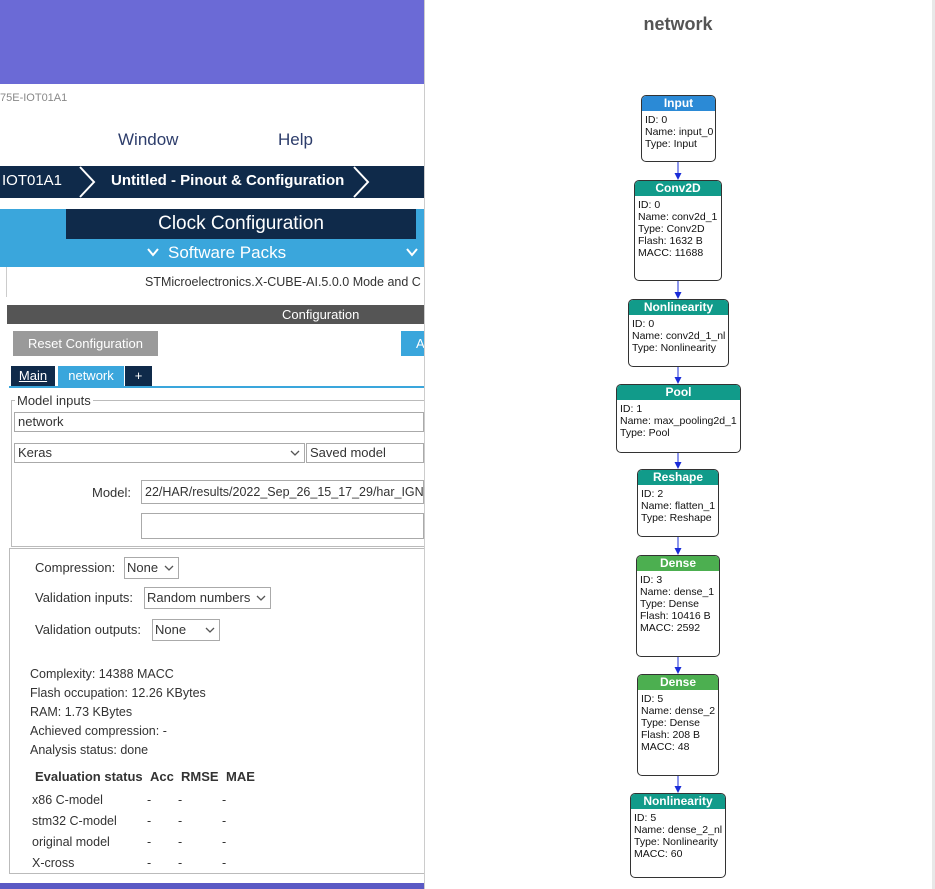 The height and width of the screenshot is (889, 935). What do you see at coordinates (85, 343) in the screenshot?
I see `reset-configuration-button: Reset Configuration` at bounding box center [85, 343].